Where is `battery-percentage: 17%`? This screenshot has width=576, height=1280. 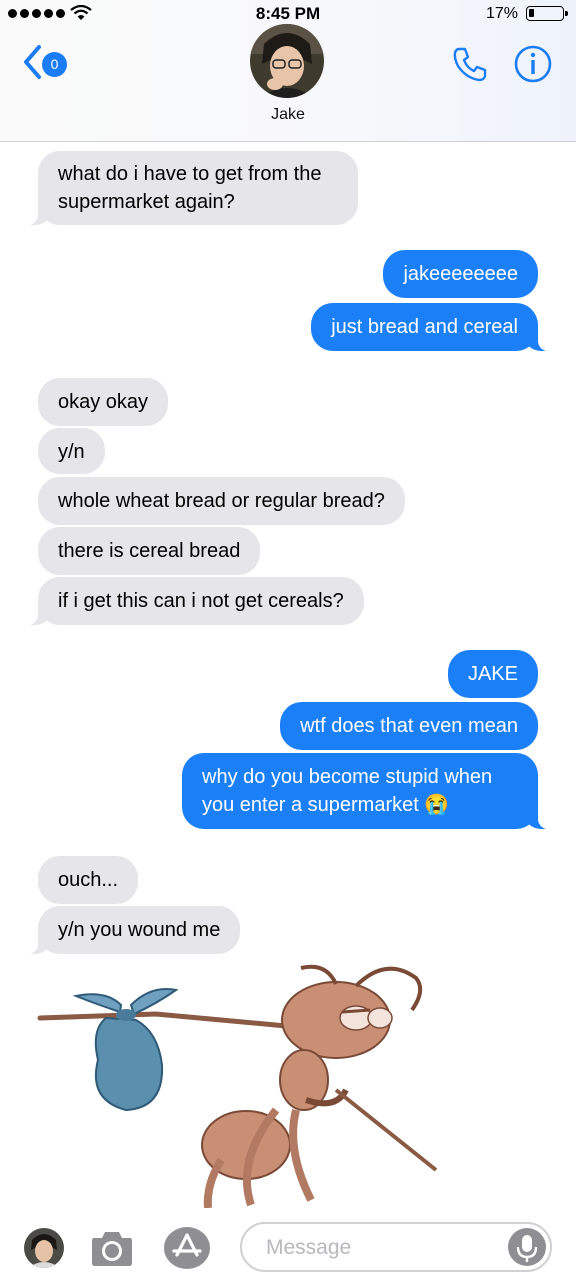 battery-percentage: 17% is located at coordinates (501, 13).